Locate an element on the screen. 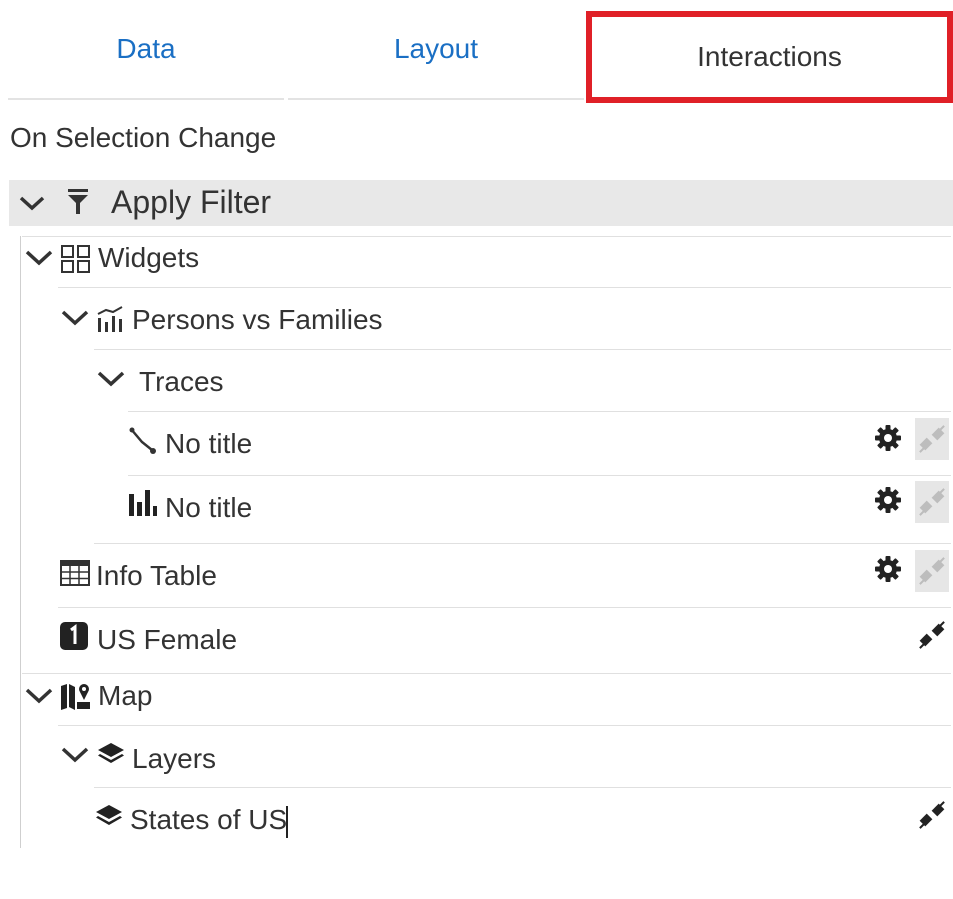 This screenshot has height=899, width=953. tree-item-label: States of US is located at coordinates (209, 819).